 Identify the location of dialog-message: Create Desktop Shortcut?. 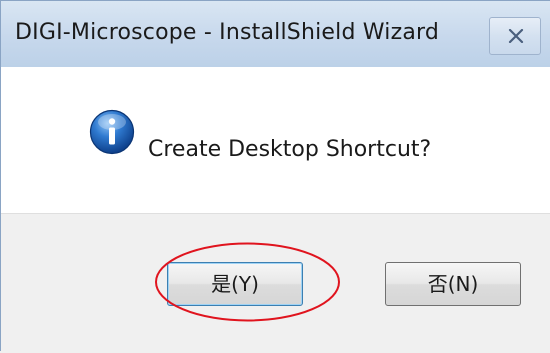
(290, 149).